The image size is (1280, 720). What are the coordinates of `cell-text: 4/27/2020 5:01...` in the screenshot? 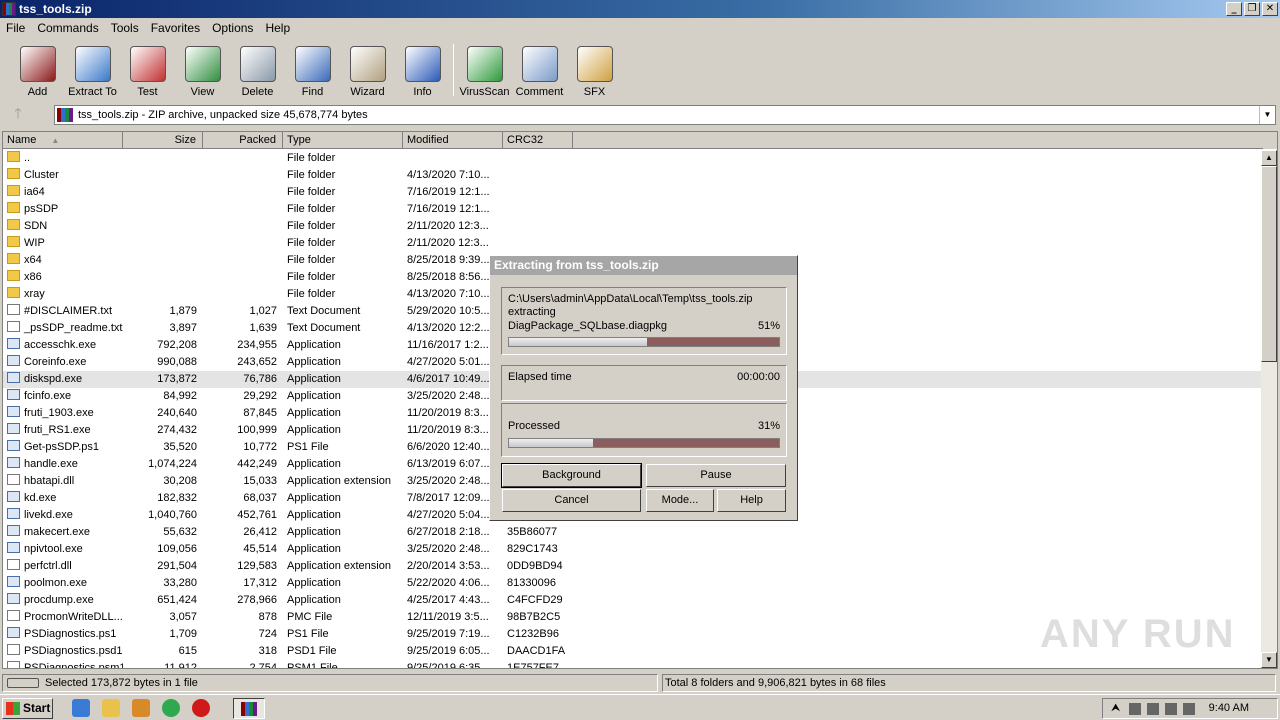 It's located at (448, 362).